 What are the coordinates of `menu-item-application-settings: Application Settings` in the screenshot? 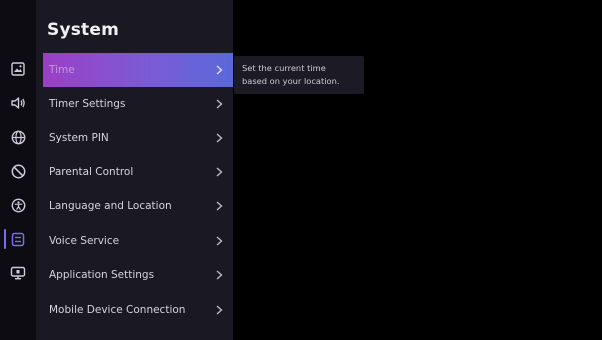 It's located at (138, 275).